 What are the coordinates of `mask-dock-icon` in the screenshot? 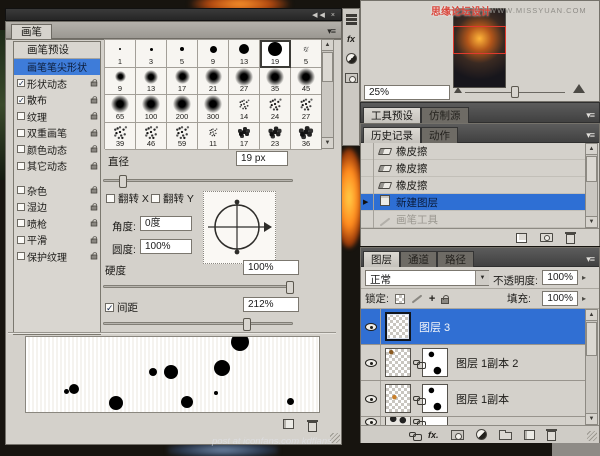 It's located at (351, 78).